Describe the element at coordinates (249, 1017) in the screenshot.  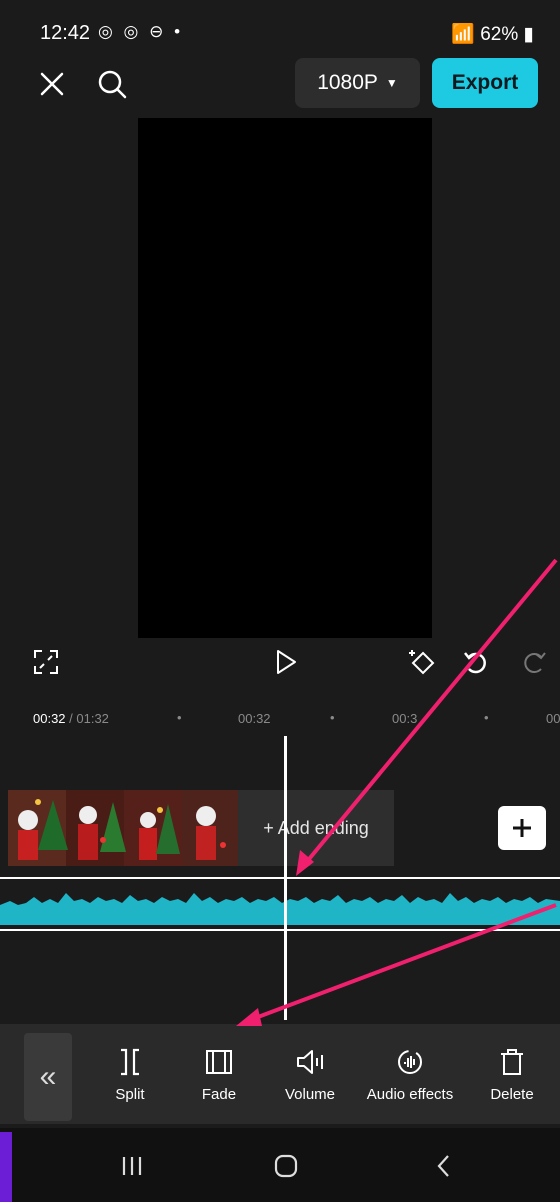
I see `annotation-arrowhead` at that location.